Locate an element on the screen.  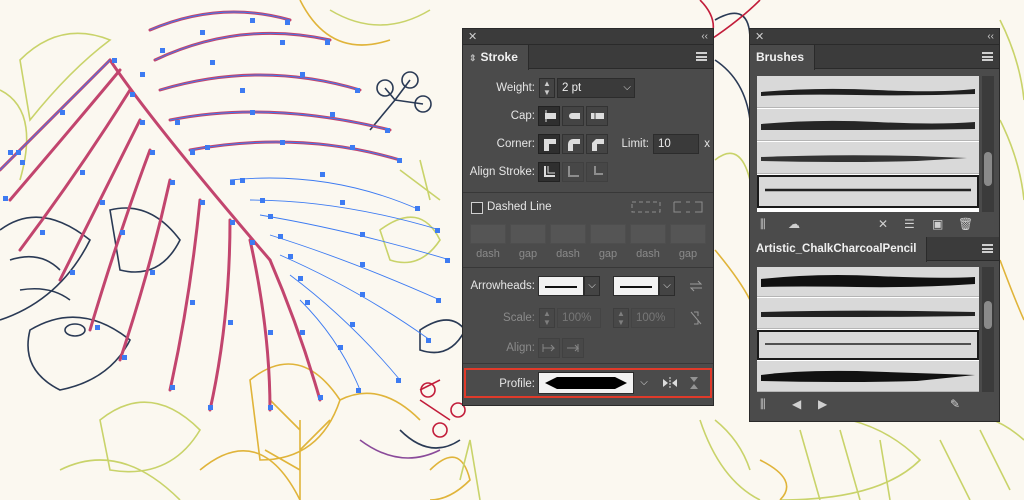
limit-unit: x is located at coordinates (707, 144).